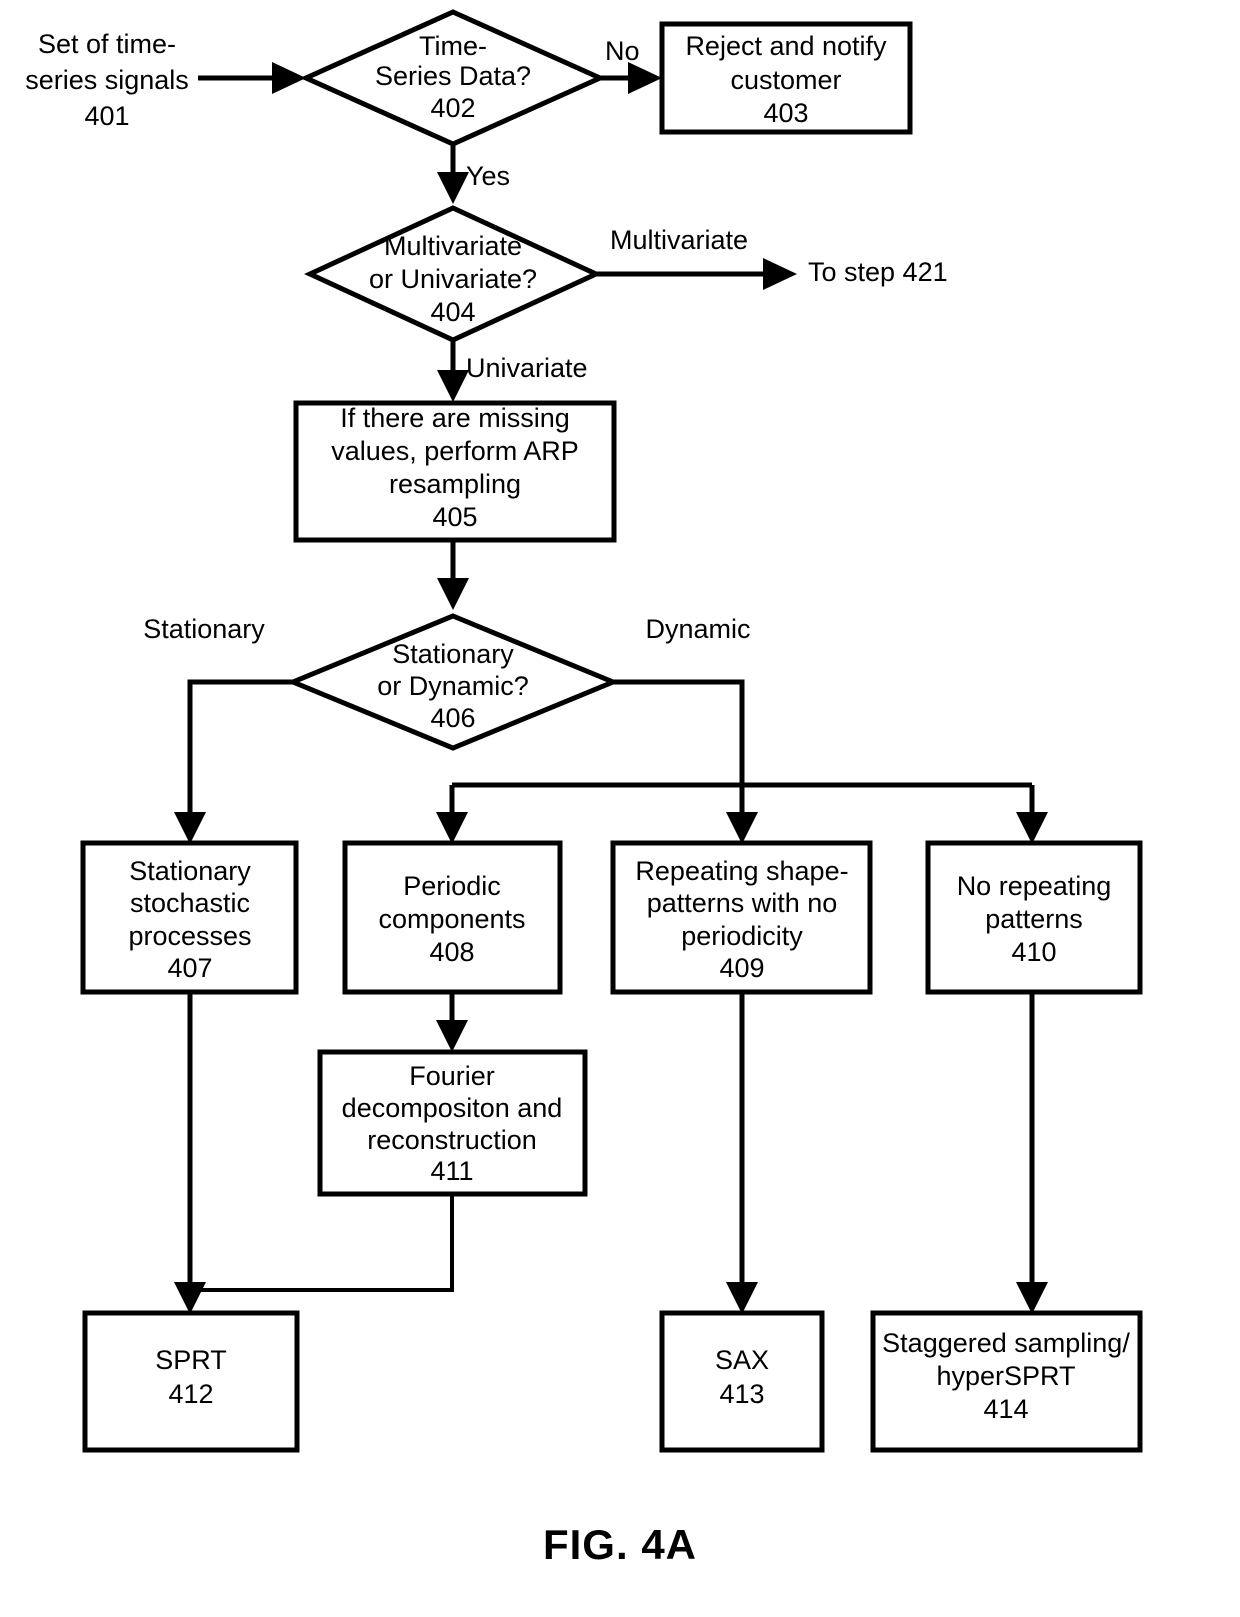 This screenshot has height=1617, width=1240. Describe the element at coordinates (741, 1394) in the screenshot. I see `node-413-line-2: 413` at that location.